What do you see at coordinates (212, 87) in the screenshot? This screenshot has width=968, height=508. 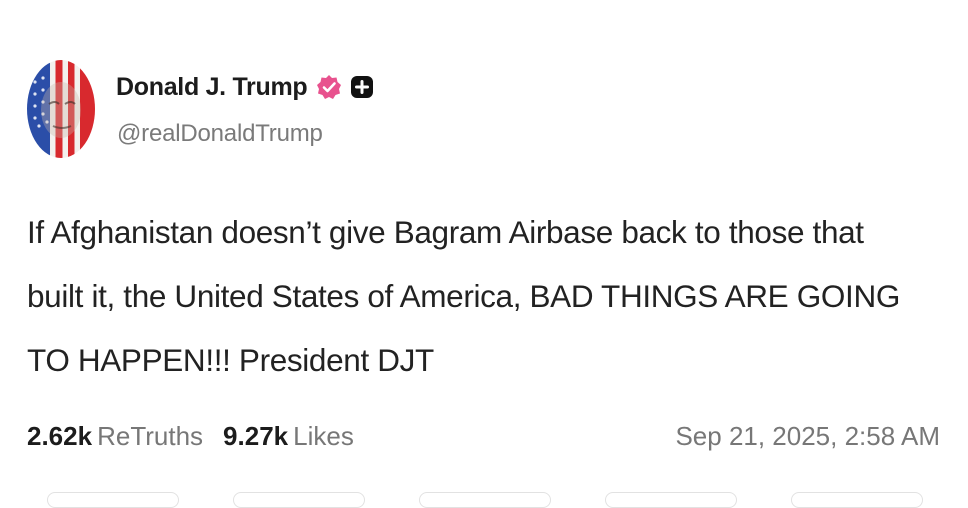 I see `author-display-name: Donald J. Trump` at bounding box center [212, 87].